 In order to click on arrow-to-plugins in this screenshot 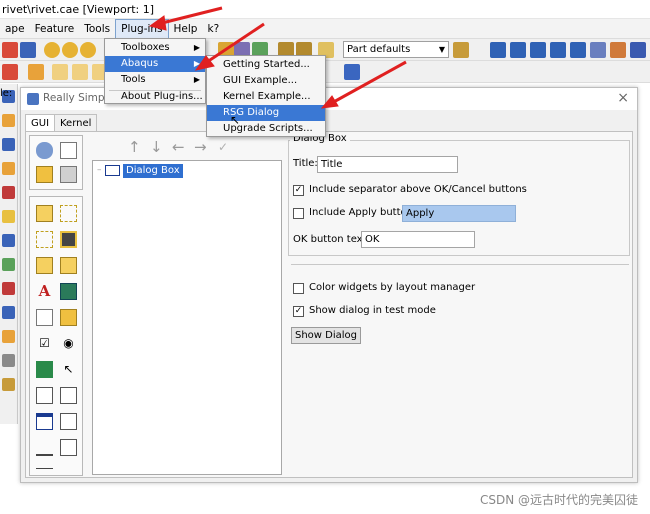, I will do `click(185, 18)`.